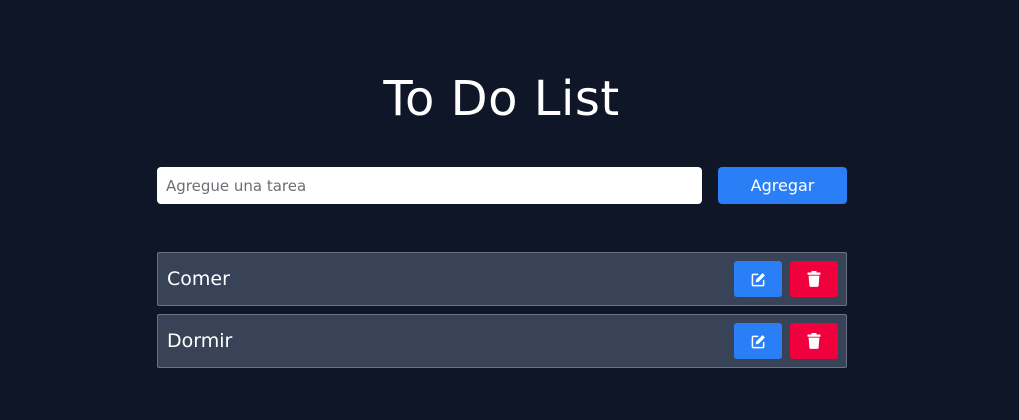 The width and height of the screenshot is (1019, 420). What do you see at coordinates (502, 279) in the screenshot?
I see `task-item: Comer` at bounding box center [502, 279].